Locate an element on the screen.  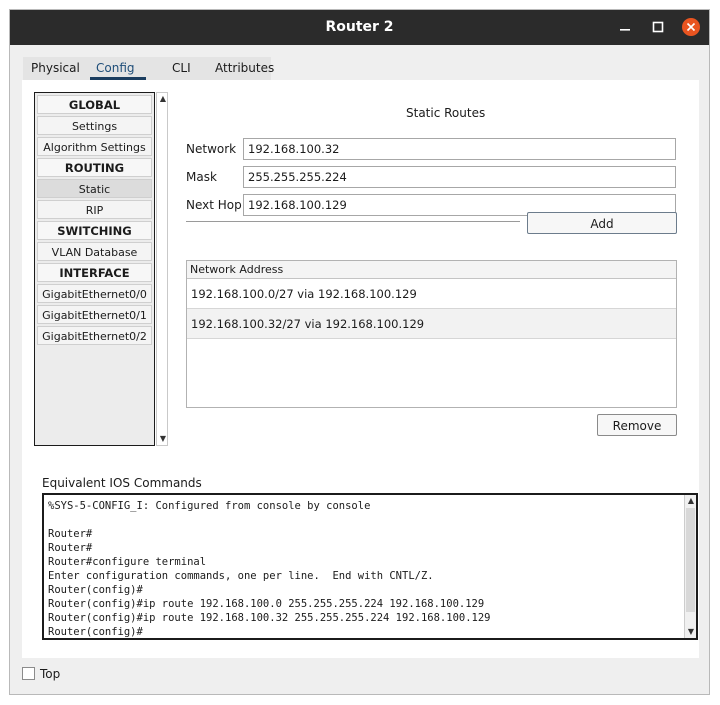
close-icon is located at coordinates (691, 27).